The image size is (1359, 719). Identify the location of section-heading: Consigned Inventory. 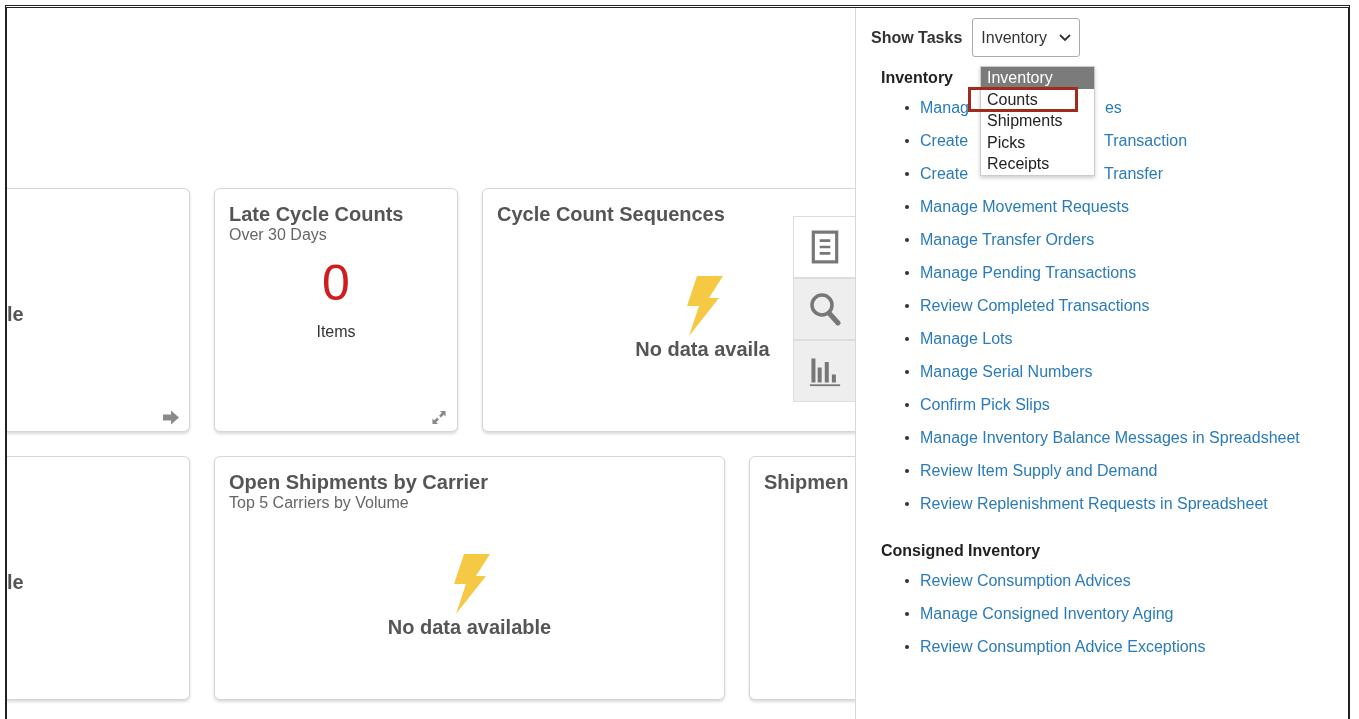
(961, 551).